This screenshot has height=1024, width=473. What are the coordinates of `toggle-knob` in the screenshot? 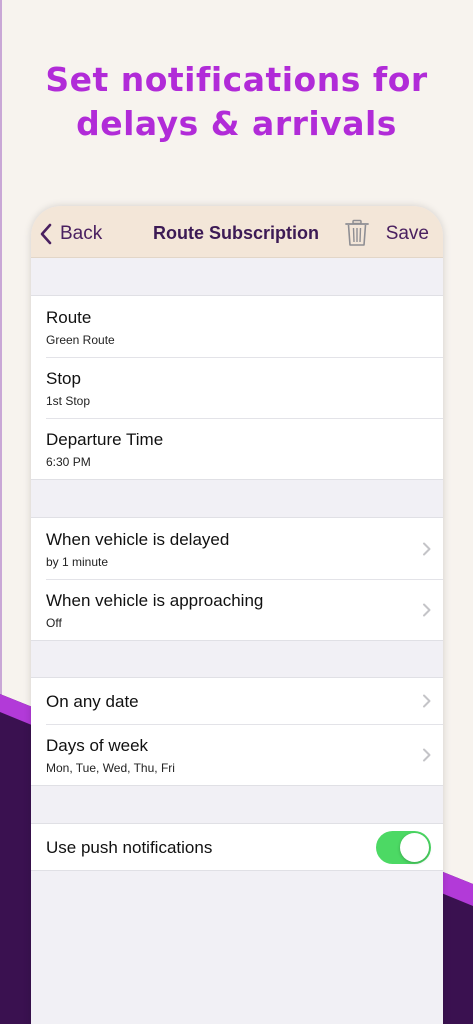 It's located at (414, 847).